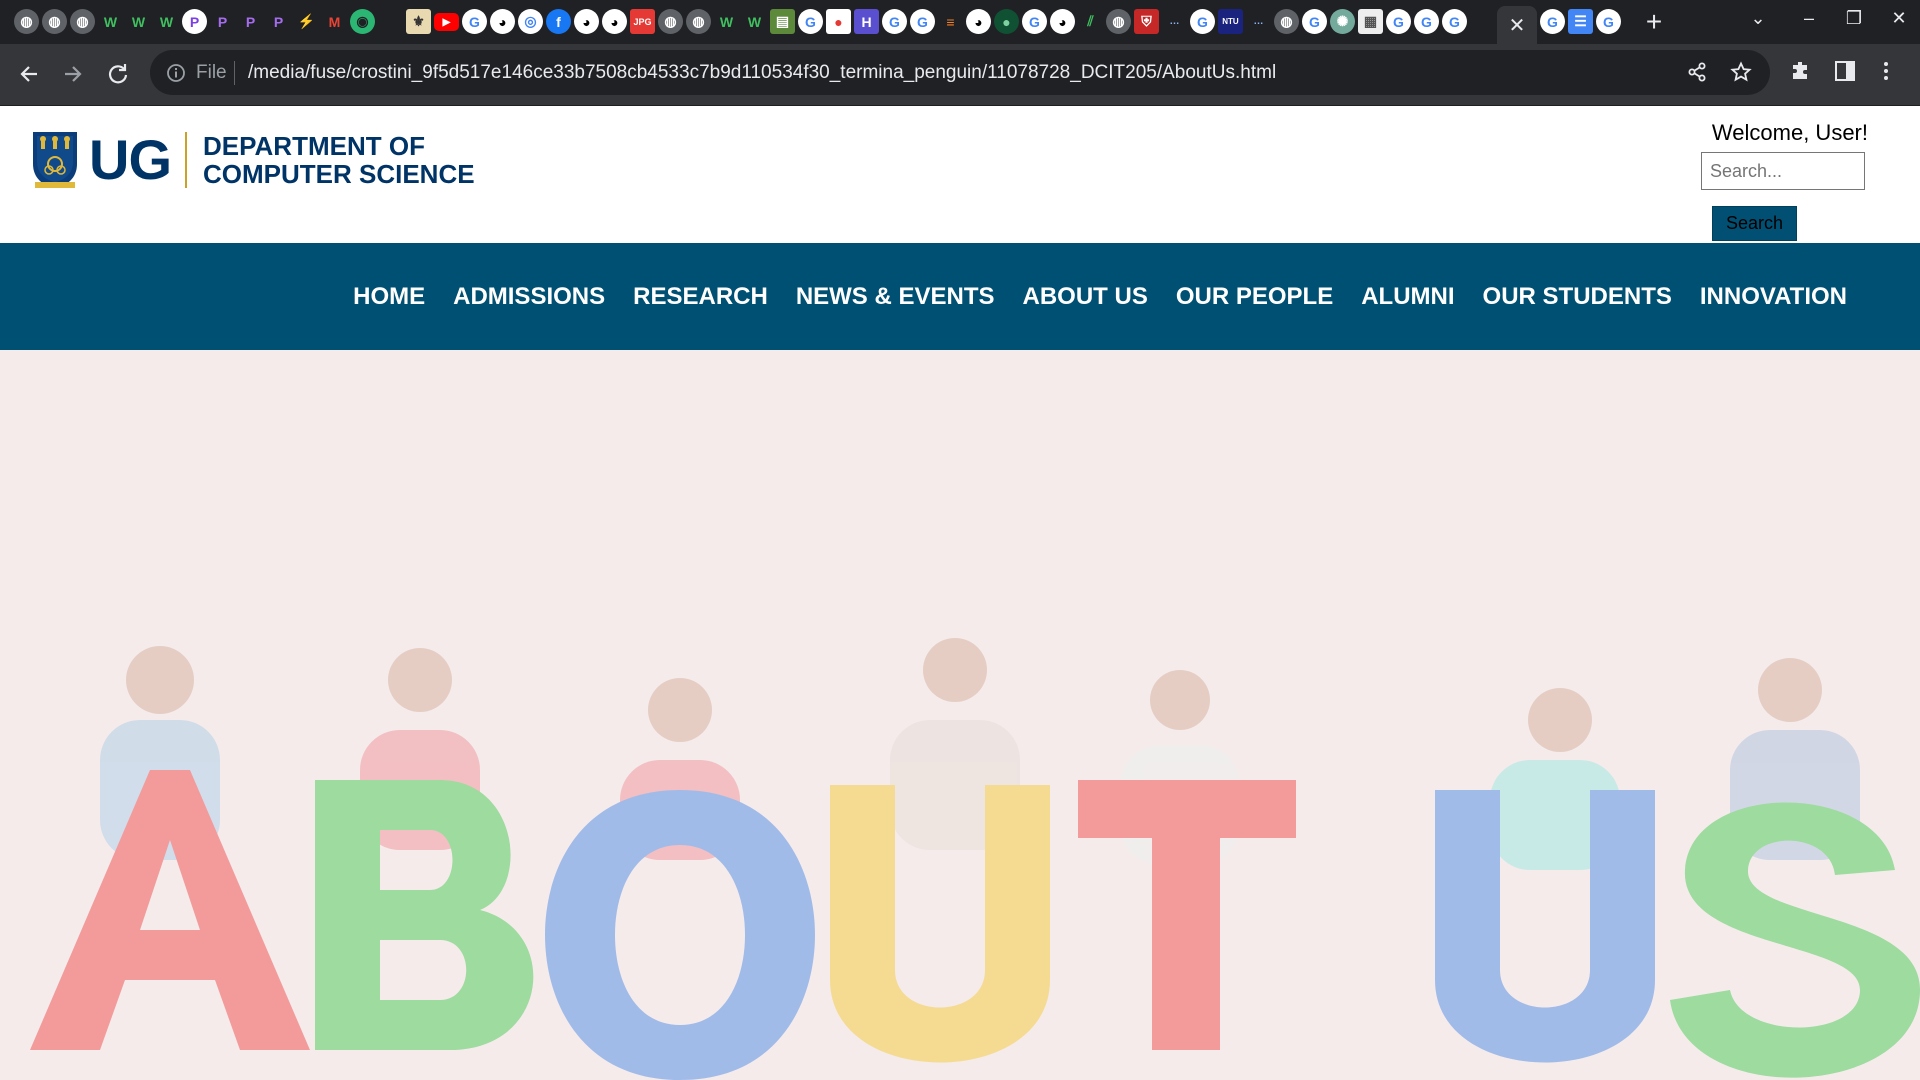 The width and height of the screenshot is (1920, 1080). Describe the element at coordinates (186, 160) in the screenshot. I see `logo-divider` at that location.